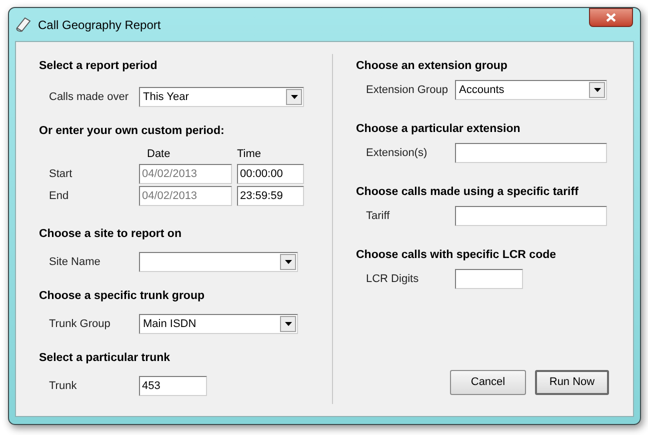 This screenshot has width=648, height=435. What do you see at coordinates (63, 386) in the screenshot?
I see `field-label: Trunk` at bounding box center [63, 386].